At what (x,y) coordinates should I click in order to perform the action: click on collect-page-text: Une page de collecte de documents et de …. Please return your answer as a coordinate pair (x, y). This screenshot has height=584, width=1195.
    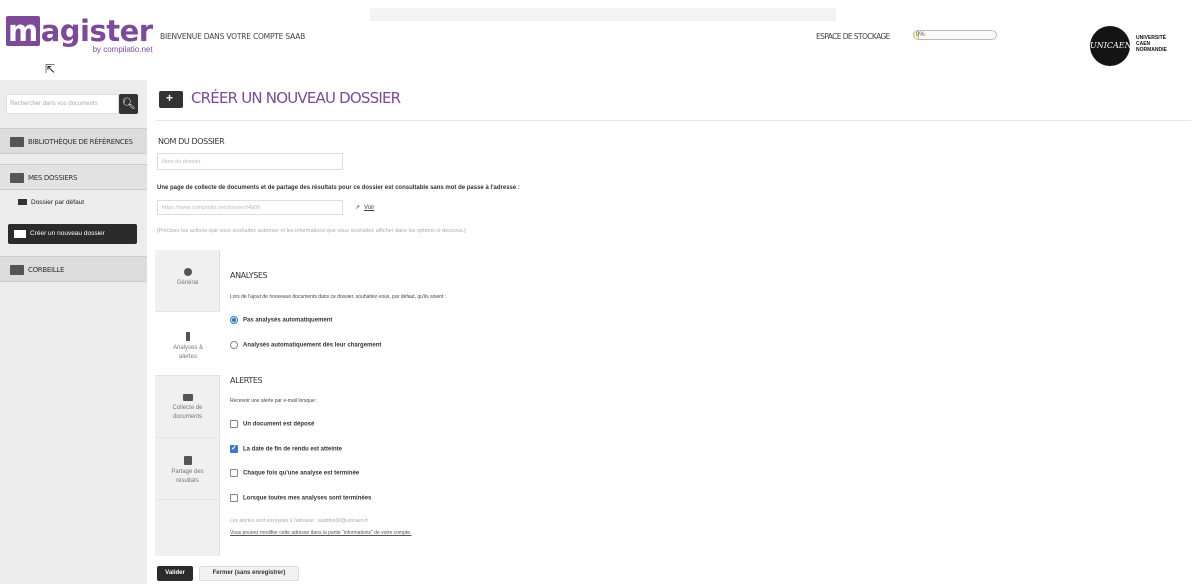
    Looking at the image, I should click on (338, 188).